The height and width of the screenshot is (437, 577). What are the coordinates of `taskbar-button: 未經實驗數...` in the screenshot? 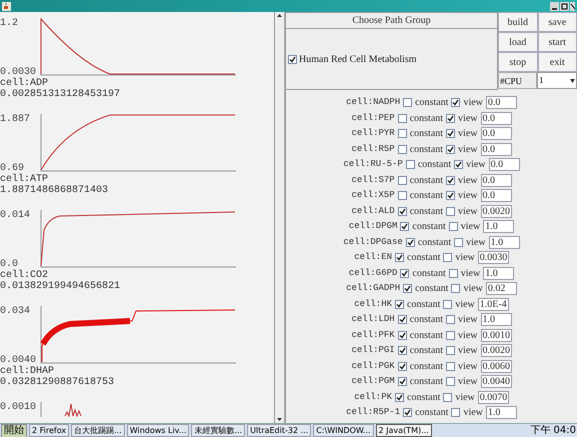 It's located at (218, 430).